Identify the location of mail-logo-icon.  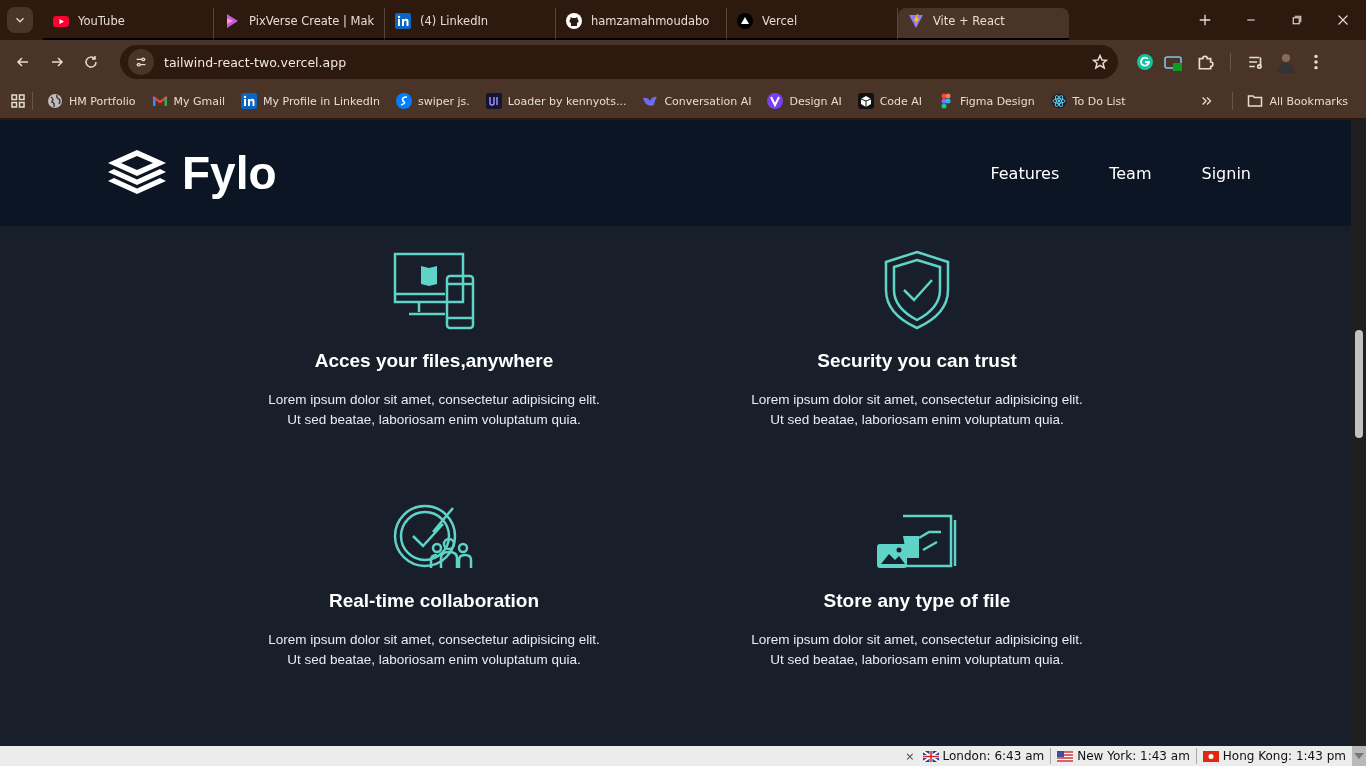
(159, 101).